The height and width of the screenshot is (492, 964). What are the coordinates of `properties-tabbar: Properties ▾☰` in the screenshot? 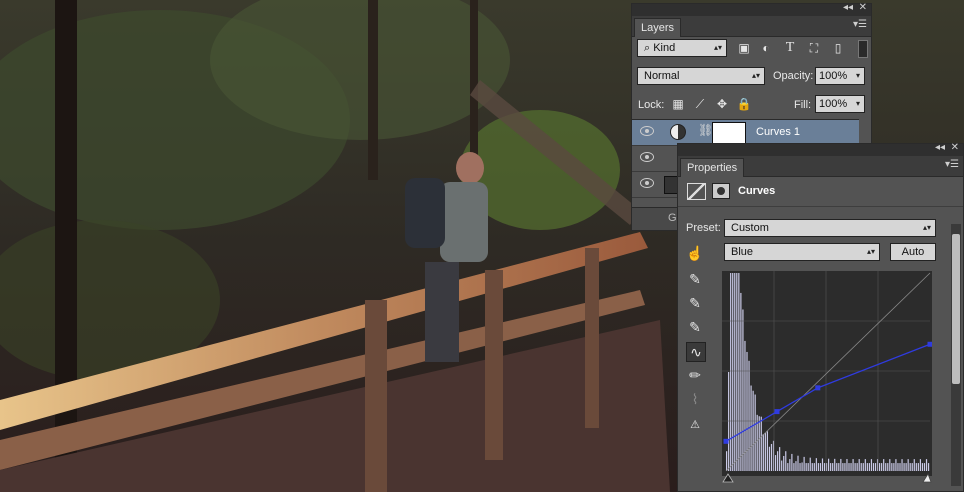 It's located at (820, 166).